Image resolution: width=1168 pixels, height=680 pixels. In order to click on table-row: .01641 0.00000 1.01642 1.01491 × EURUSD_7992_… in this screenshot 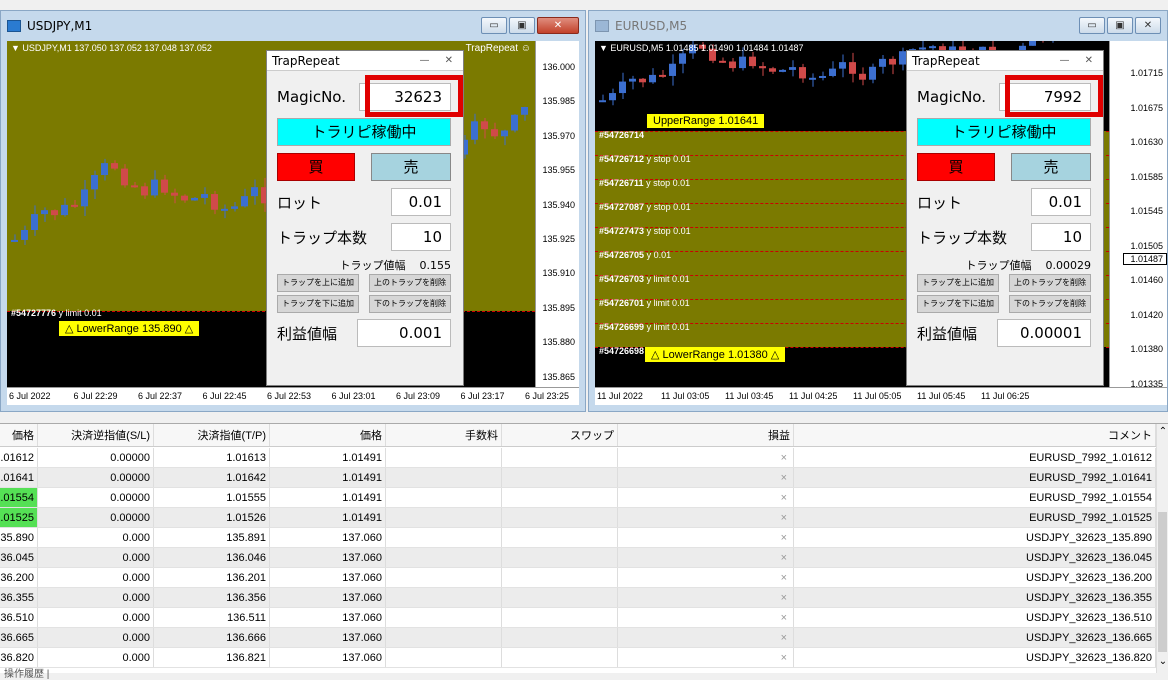, I will do `click(578, 478)`.